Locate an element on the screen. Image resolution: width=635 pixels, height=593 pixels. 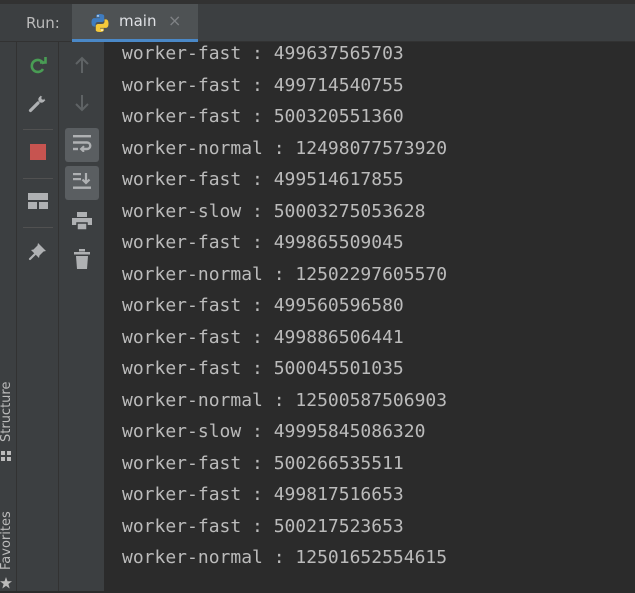
structure-tool-button: Structure is located at coordinates (8, 414).